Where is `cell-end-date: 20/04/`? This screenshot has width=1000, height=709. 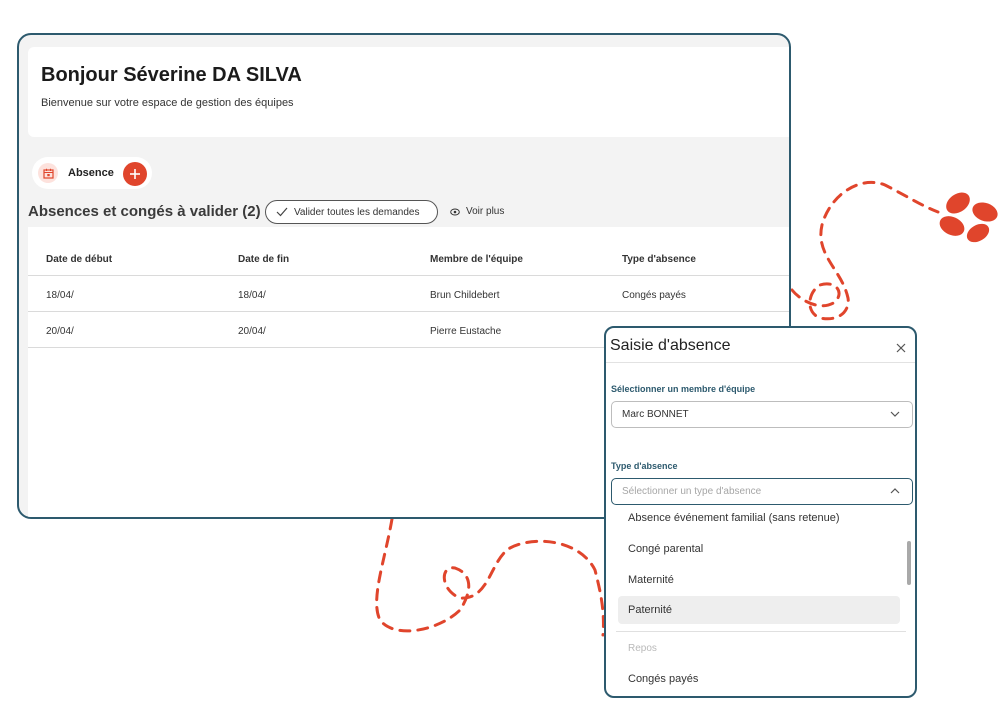
cell-end-date: 20/04/ is located at coordinates (252, 331).